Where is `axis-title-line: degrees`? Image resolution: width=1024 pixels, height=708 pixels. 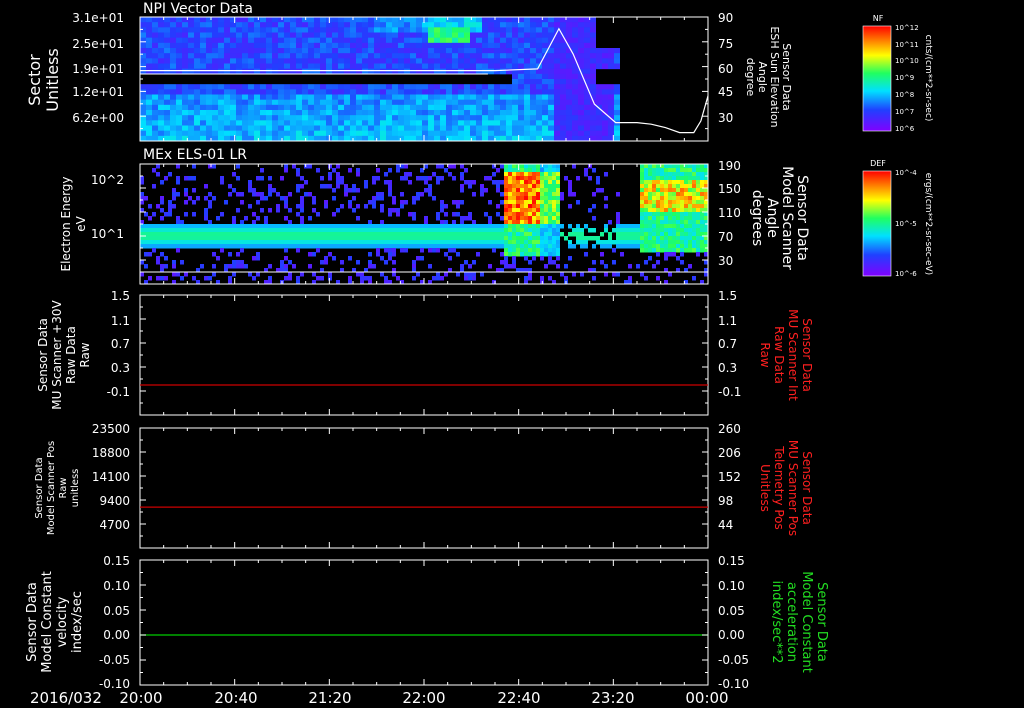 axis-title-line: degrees is located at coordinates (757, 218).